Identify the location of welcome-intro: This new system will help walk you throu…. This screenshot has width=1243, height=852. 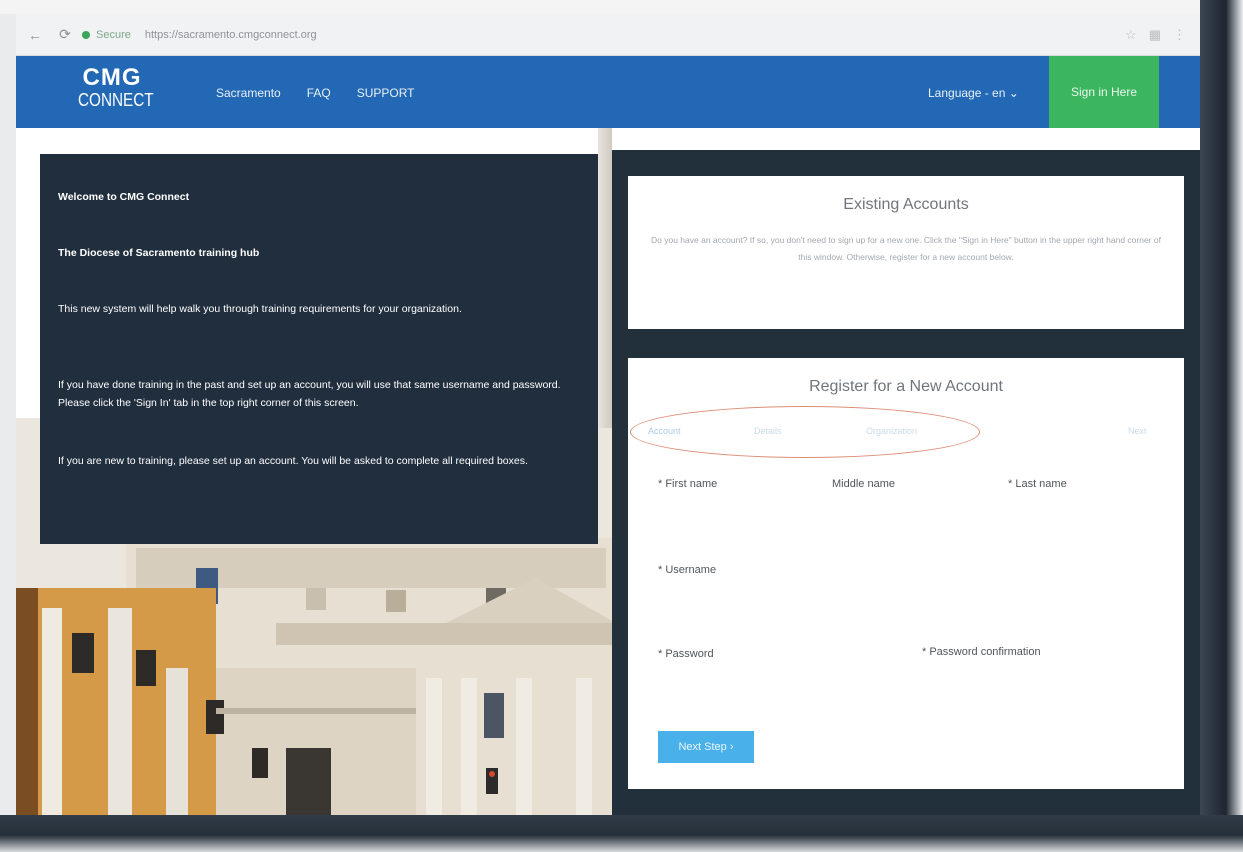
(260, 309).